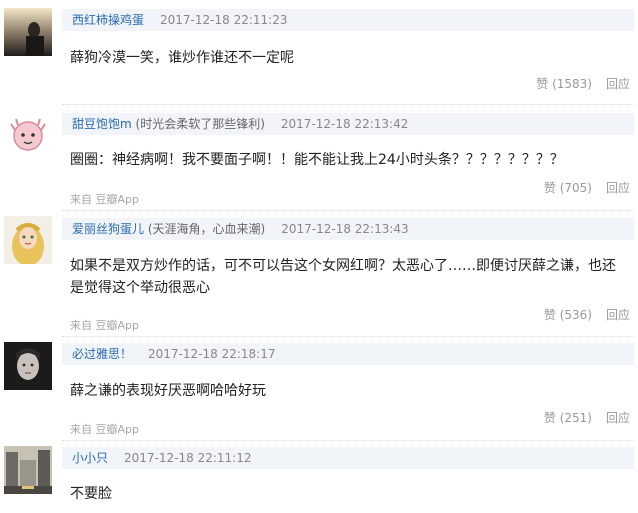 The height and width of the screenshot is (513, 638). What do you see at coordinates (348, 354) in the screenshot?
I see `comment-header: 必过雅思！ 2017-12-18 22:18:17` at bounding box center [348, 354].